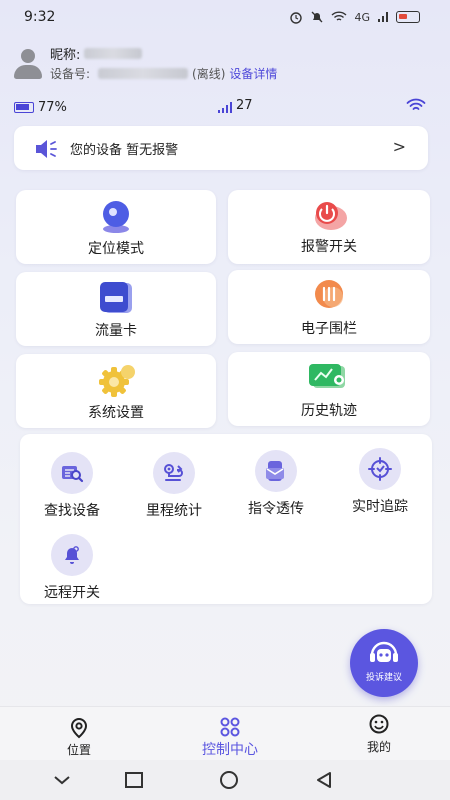 The width and height of the screenshot is (450, 800). I want to click on tool-label: 实时追踪, so click(380, 507).